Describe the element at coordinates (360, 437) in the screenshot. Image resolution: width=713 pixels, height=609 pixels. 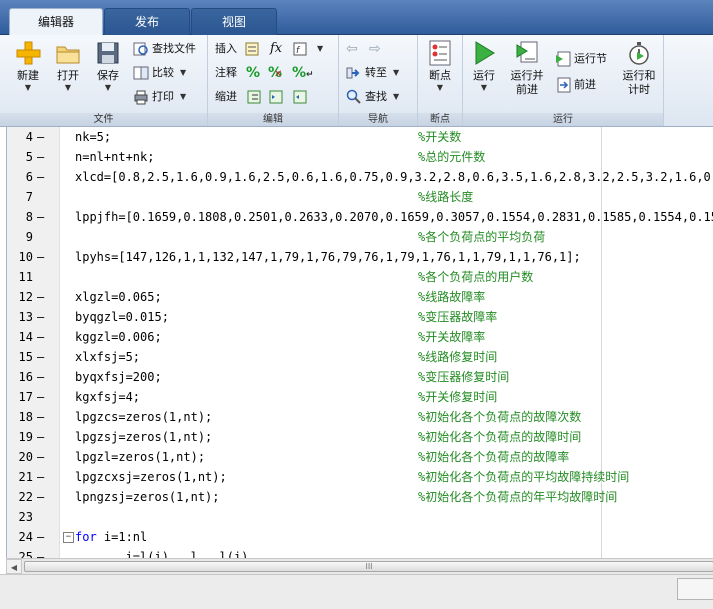
I see `code-line: 19– lpgzsj=zeros(1,nt); %初始化各个负荷点的故障时间` at that location.